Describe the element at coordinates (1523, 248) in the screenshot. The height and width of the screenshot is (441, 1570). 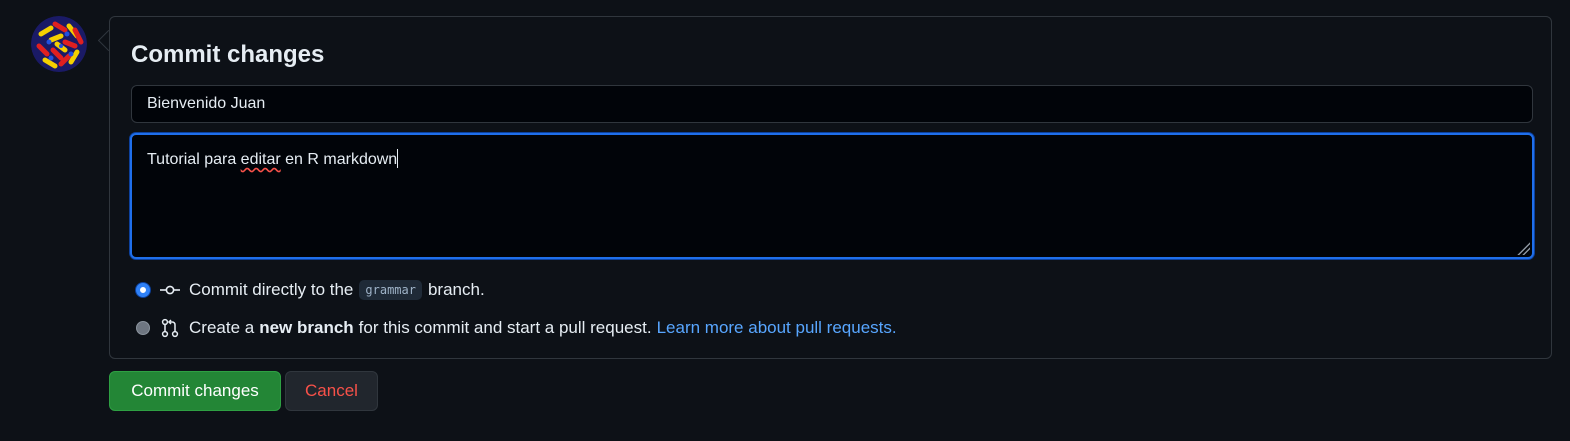
I see `resize-handle-icon` at that location.